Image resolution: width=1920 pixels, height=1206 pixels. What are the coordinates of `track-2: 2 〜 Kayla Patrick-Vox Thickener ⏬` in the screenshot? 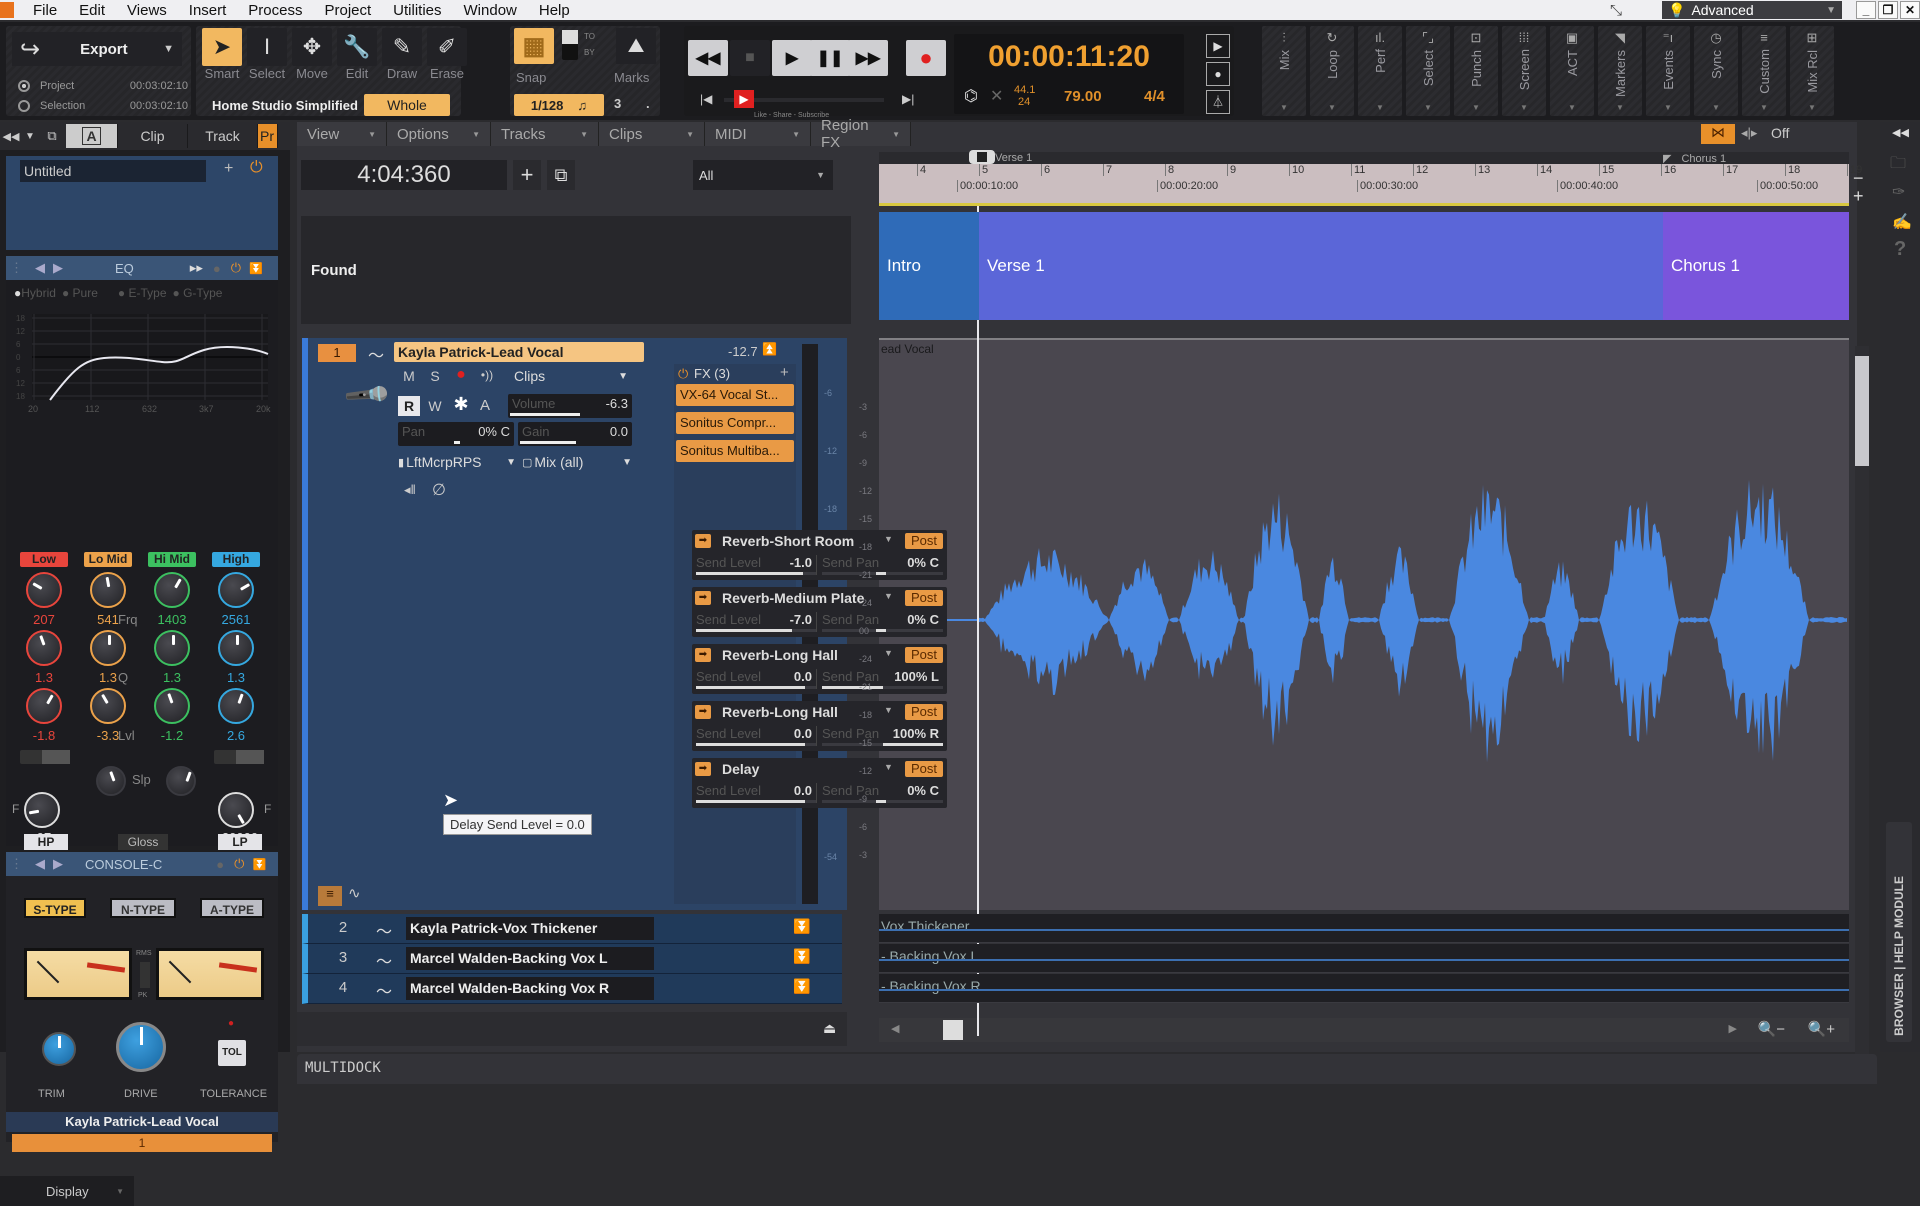 It's located at (572, 929).